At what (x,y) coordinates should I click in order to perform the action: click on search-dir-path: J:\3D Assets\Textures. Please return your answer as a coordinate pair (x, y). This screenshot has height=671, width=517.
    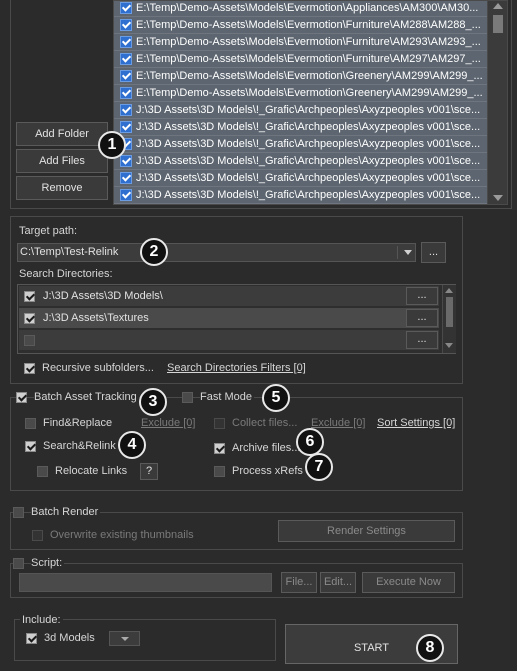
    Looking at the image, I should click on (96, 318).